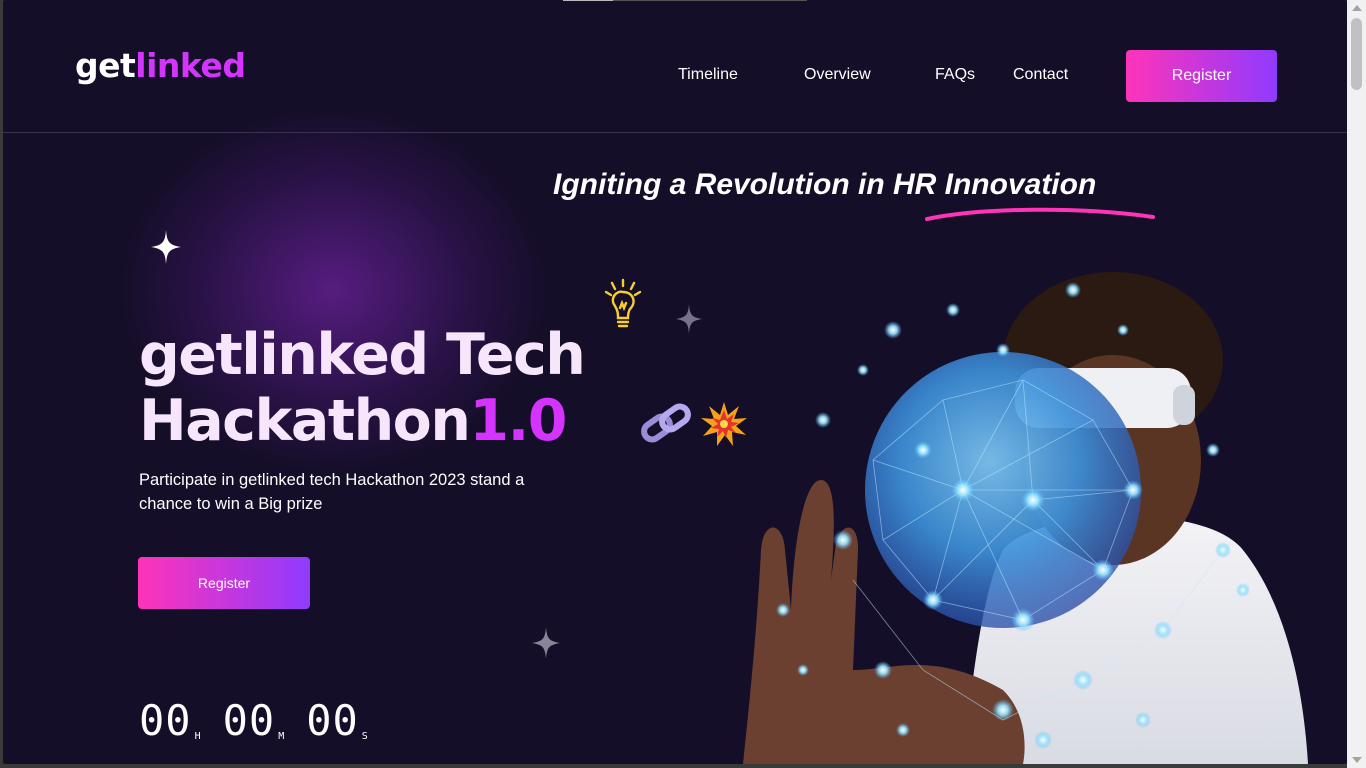 This screenshot has width=1366, height=768. Describe the element at coordinates (197, 736) in the screenshot. I see `countdown-hours-unit: H` at that location.